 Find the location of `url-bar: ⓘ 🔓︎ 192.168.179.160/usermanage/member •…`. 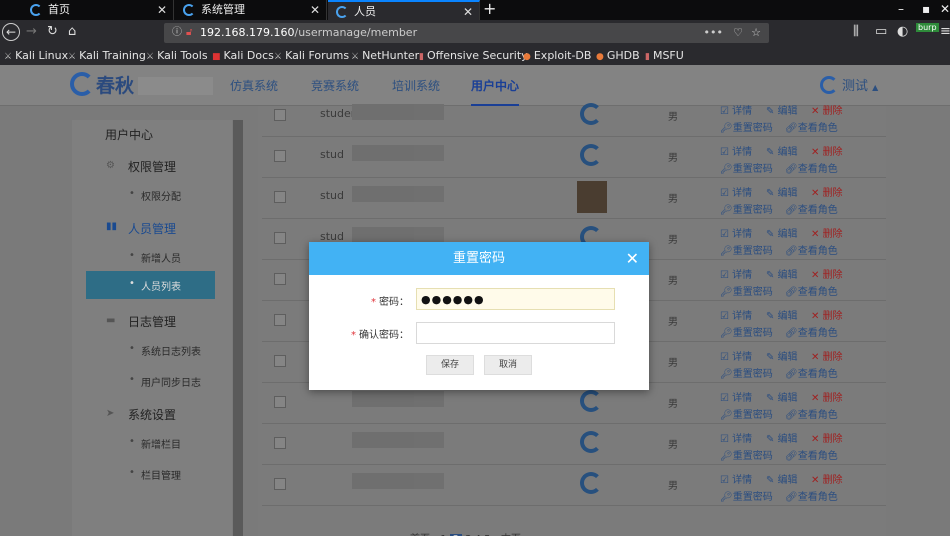

url-bar: ⓘ 🔓︎ 192.168.179.160/usermanage/member •… is located at coordinates (466, 33).